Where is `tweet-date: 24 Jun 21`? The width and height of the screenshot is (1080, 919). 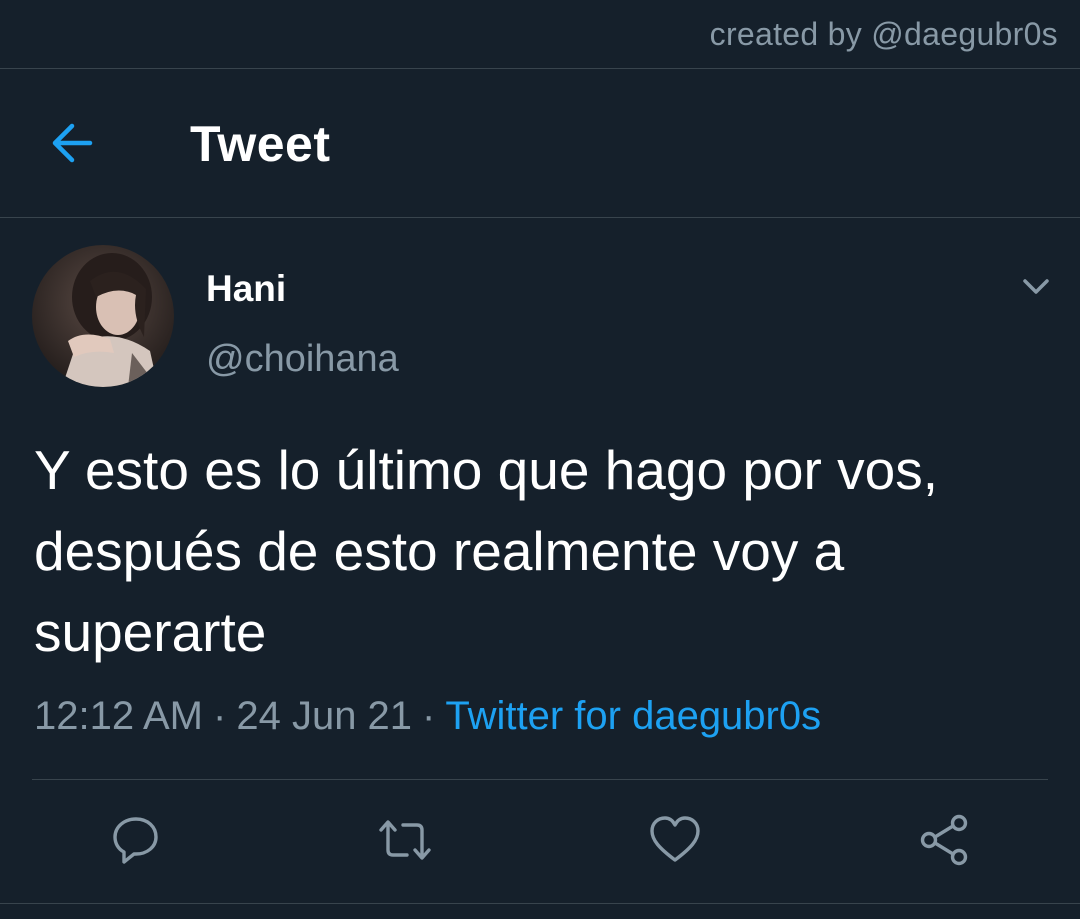
tweet-date: 24 Jun 21 is located at coordinates (324, 716).